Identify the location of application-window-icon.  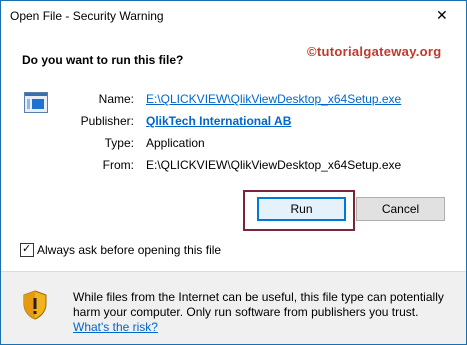
(36, 102).